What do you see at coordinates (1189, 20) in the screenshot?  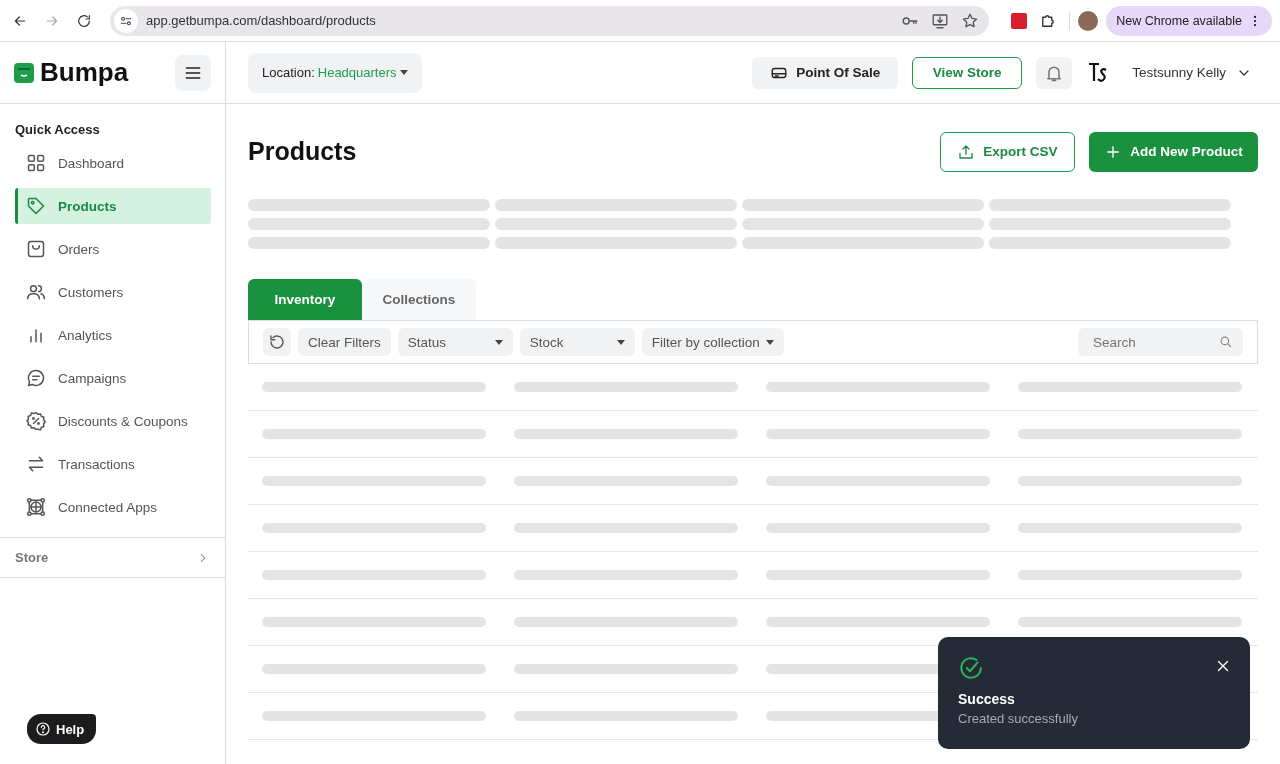 I see `update-button: New Chrome available` at bounding box center [1189, 20].